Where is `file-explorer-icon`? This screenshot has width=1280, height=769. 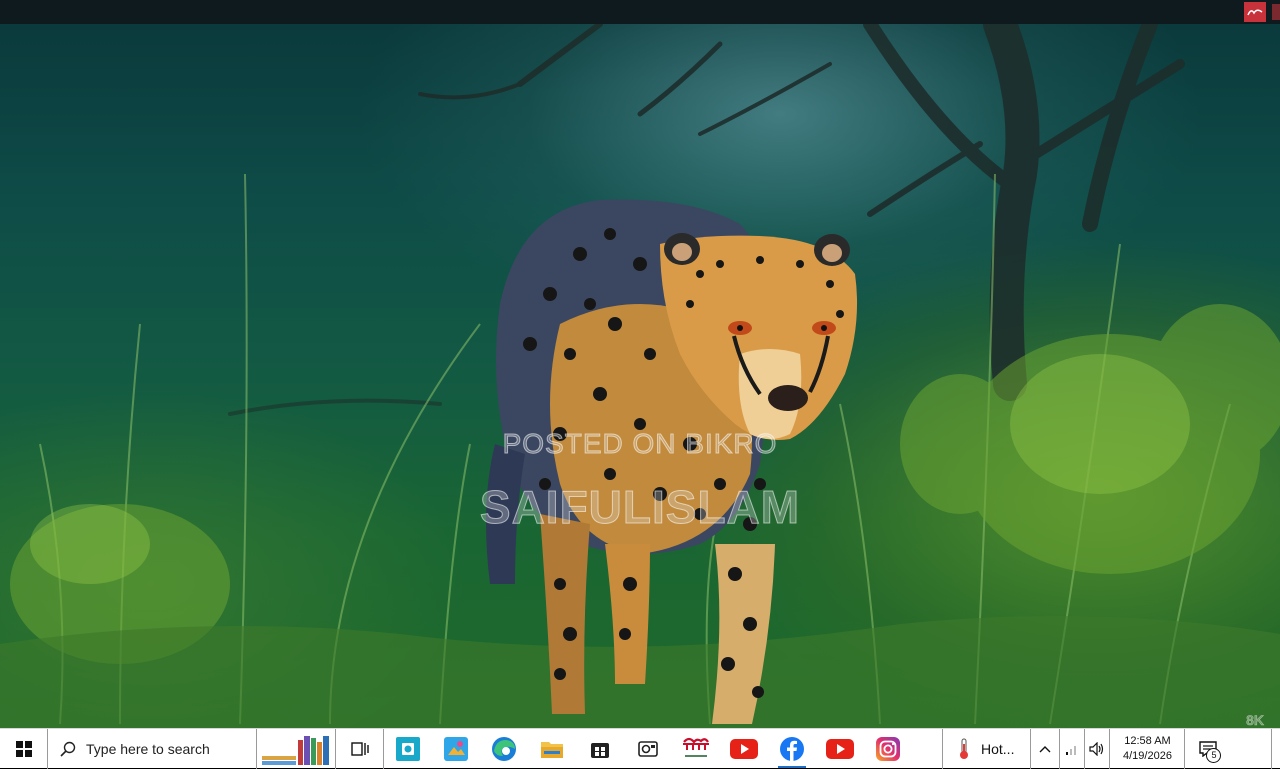 file-explorer-icon is located at coordinates (552, 749).